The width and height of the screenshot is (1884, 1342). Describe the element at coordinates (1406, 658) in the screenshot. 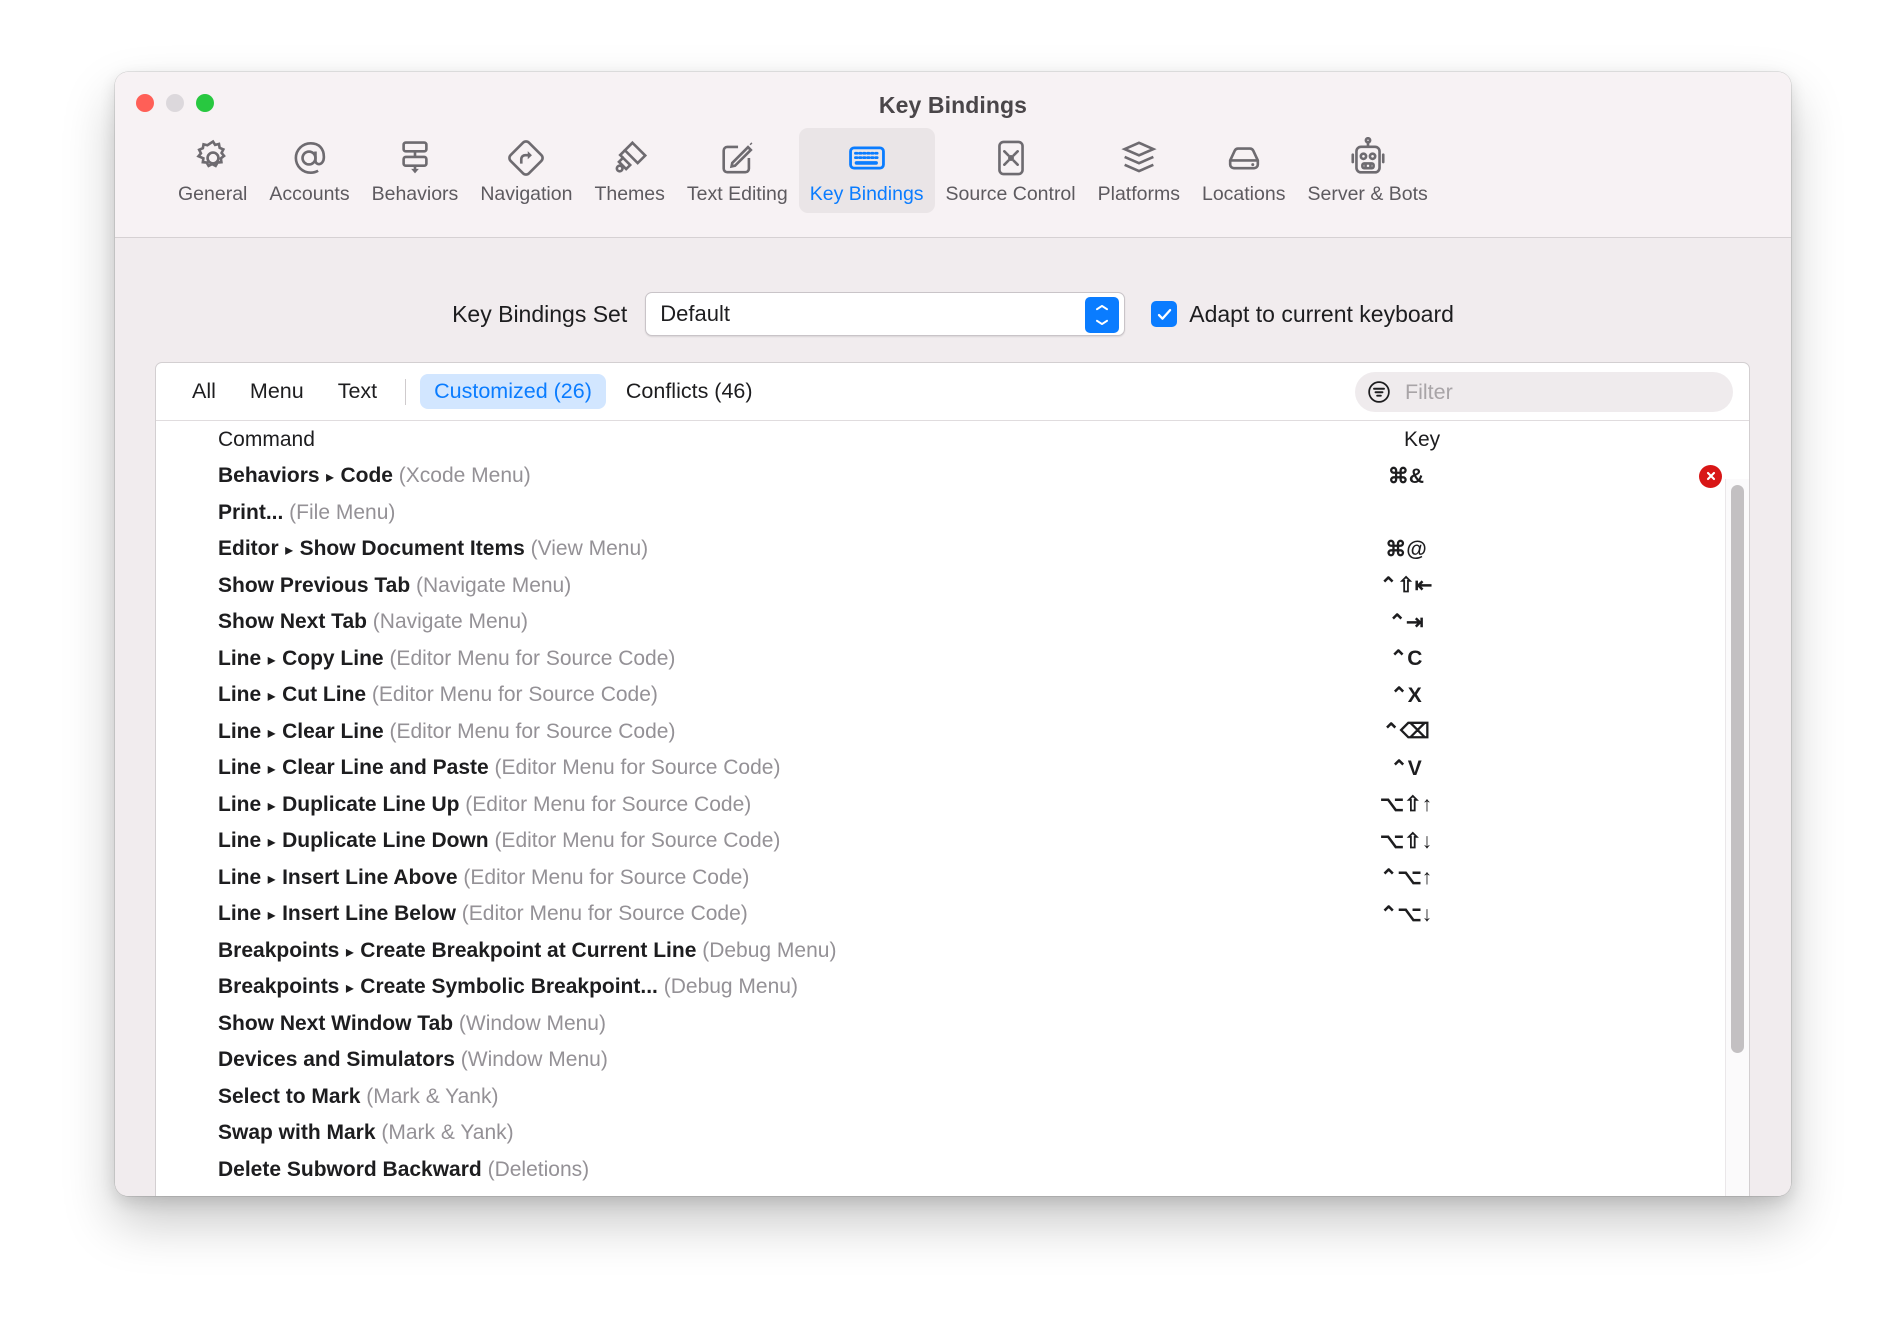

I see `key-cell: ⌃C` at that location.